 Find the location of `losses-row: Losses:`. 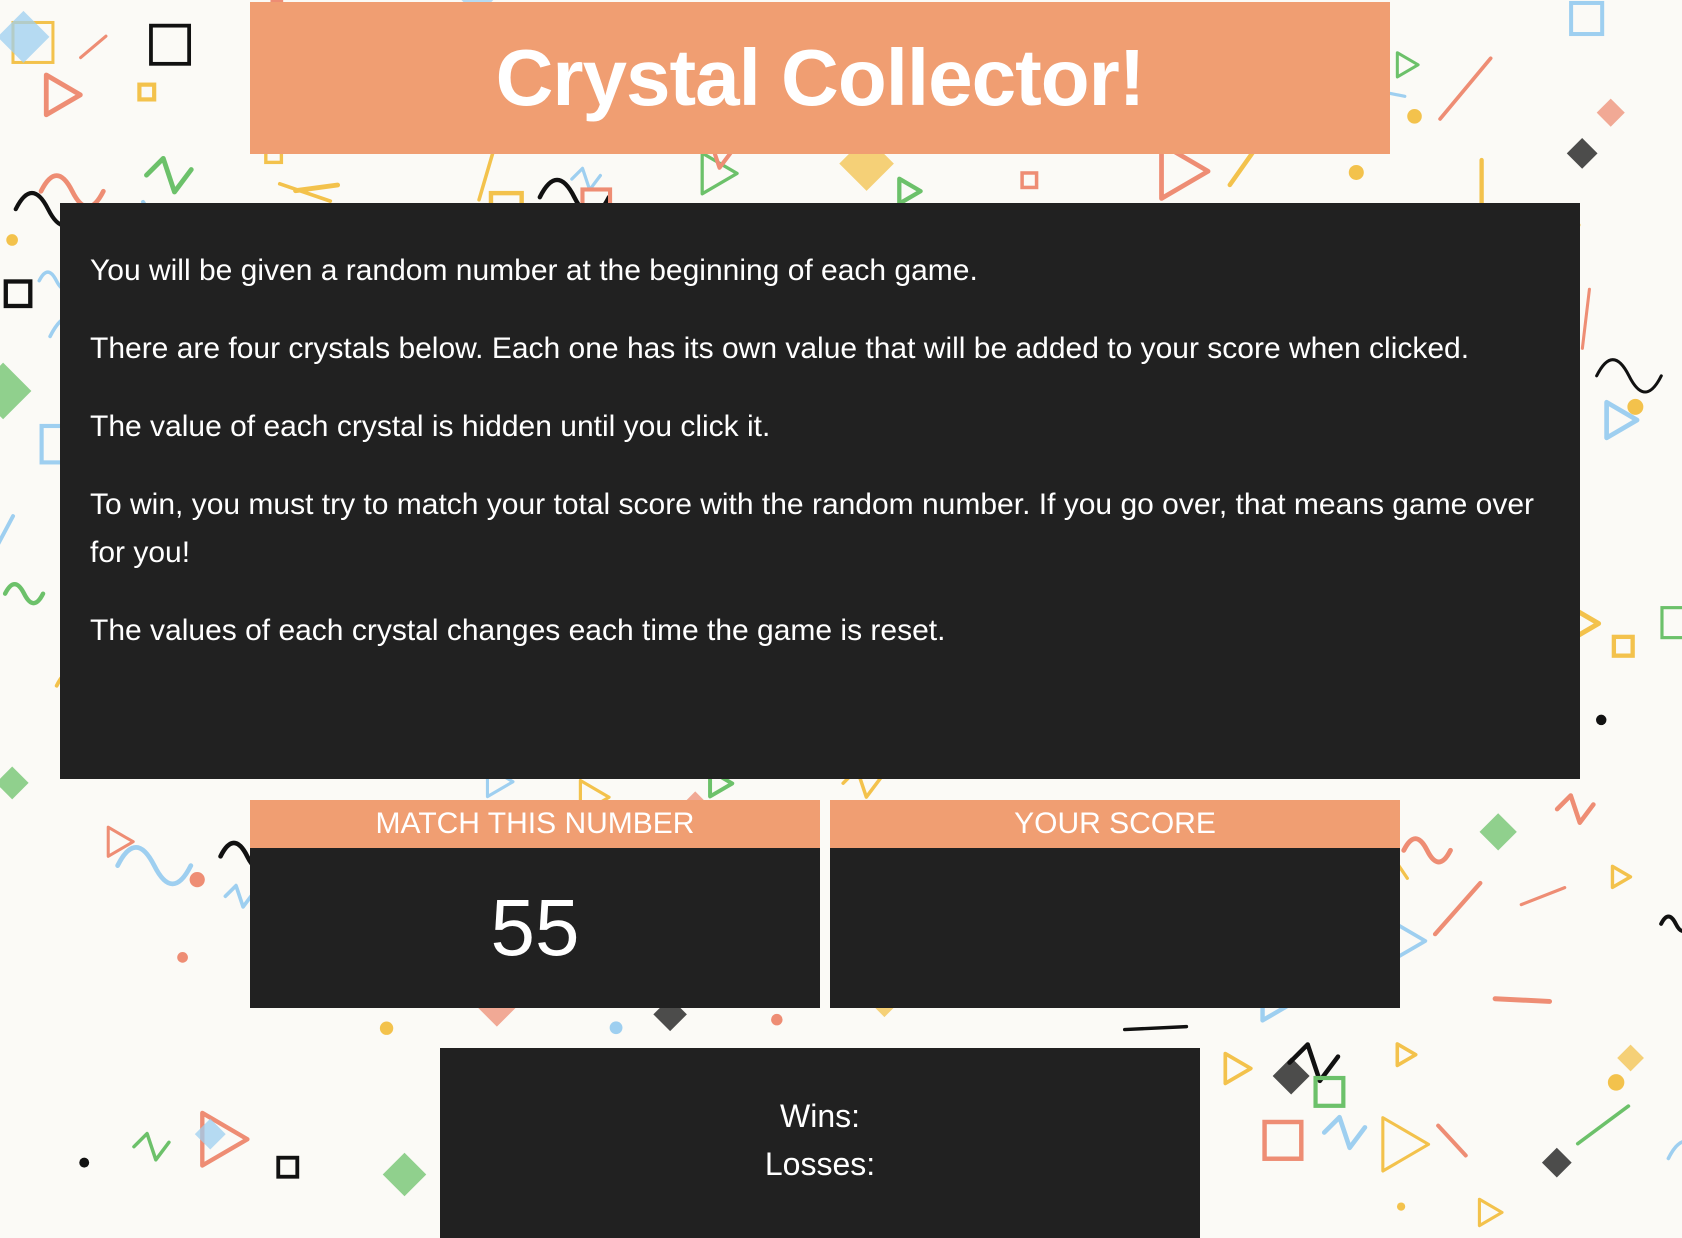

losses-row: Losses: is located at coordinates (820, 1164).